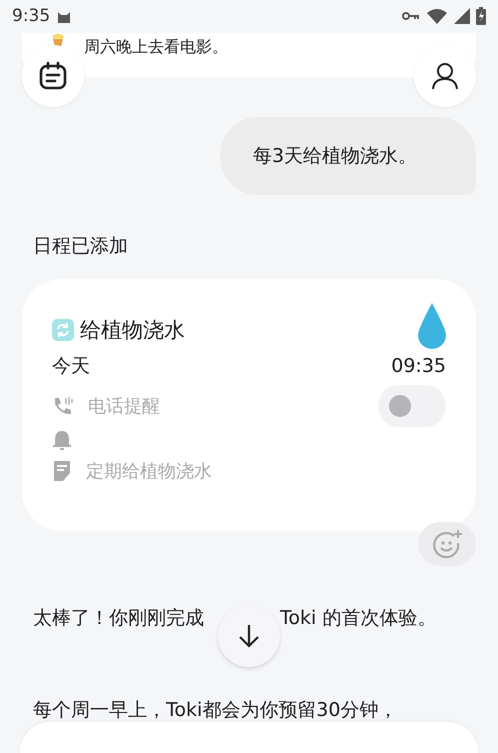  I want to click on calendar-icon, so click(53, 76).